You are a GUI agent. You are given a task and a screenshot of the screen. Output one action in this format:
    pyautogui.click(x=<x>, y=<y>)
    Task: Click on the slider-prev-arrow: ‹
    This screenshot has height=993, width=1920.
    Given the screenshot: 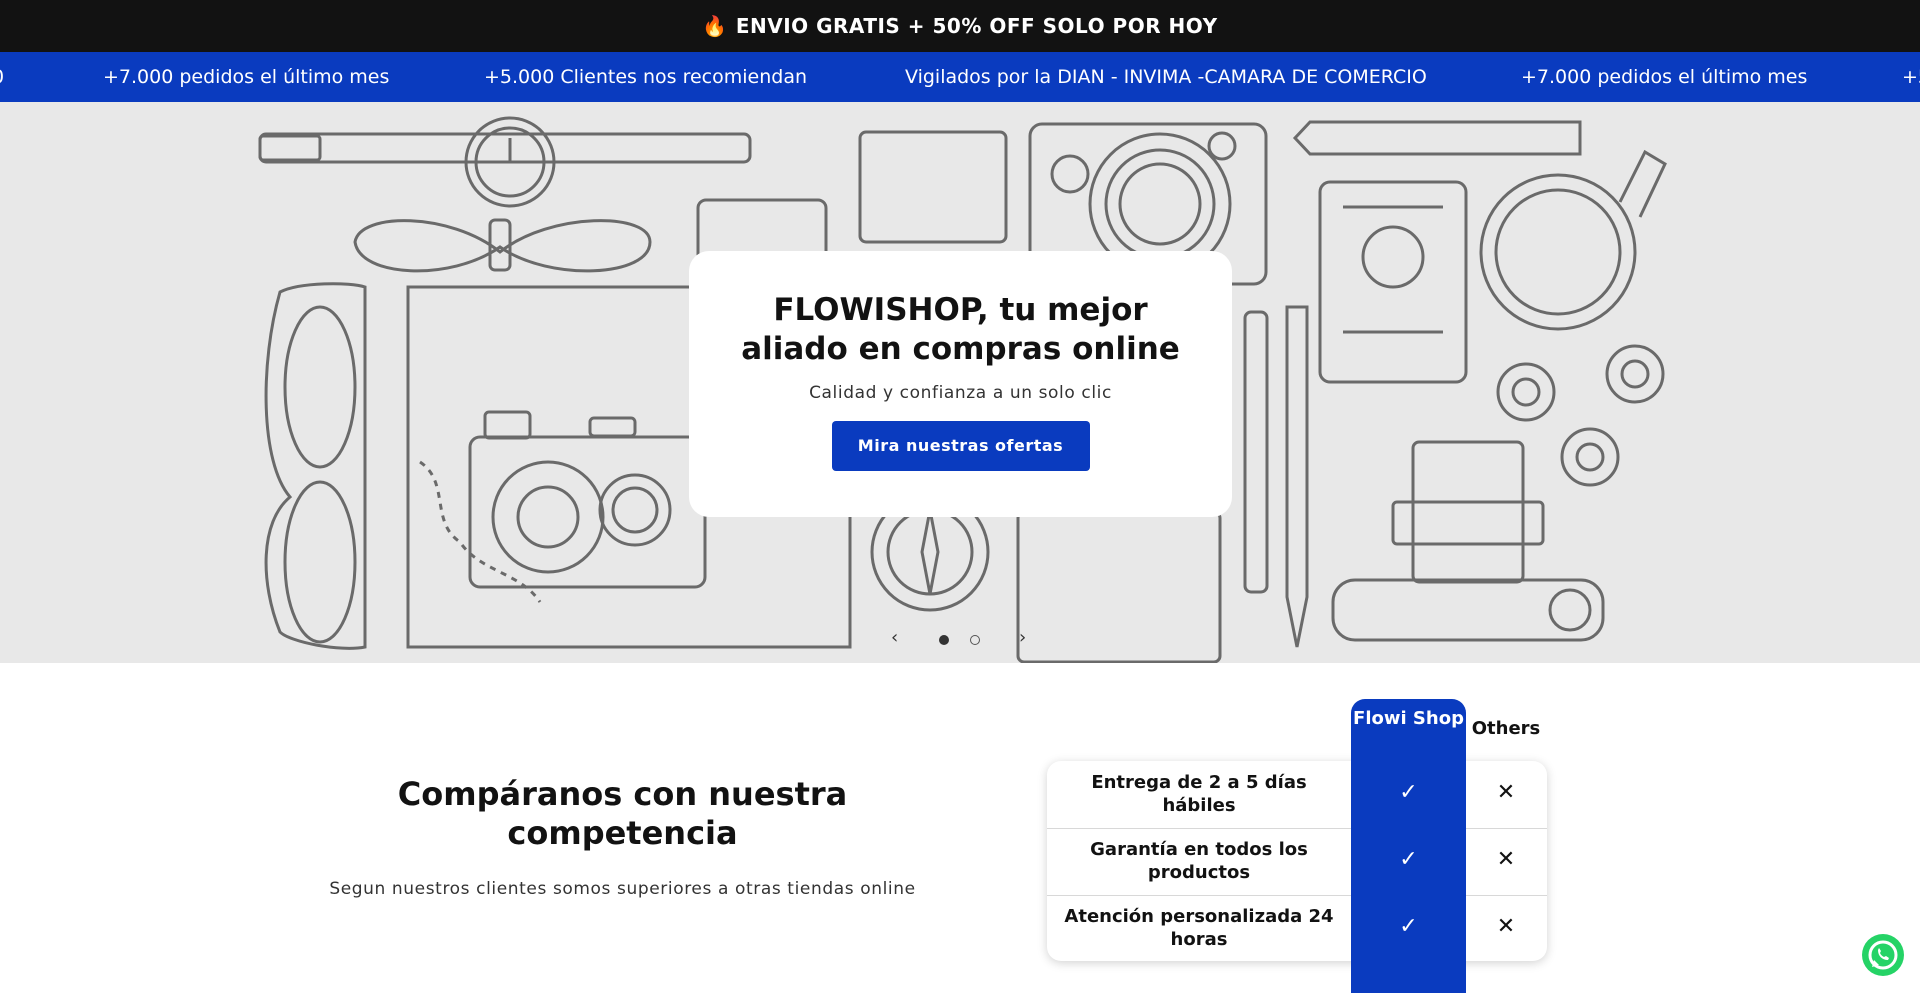 What is the action you would take?
    pyautogui.click(x=894, y=637)
    